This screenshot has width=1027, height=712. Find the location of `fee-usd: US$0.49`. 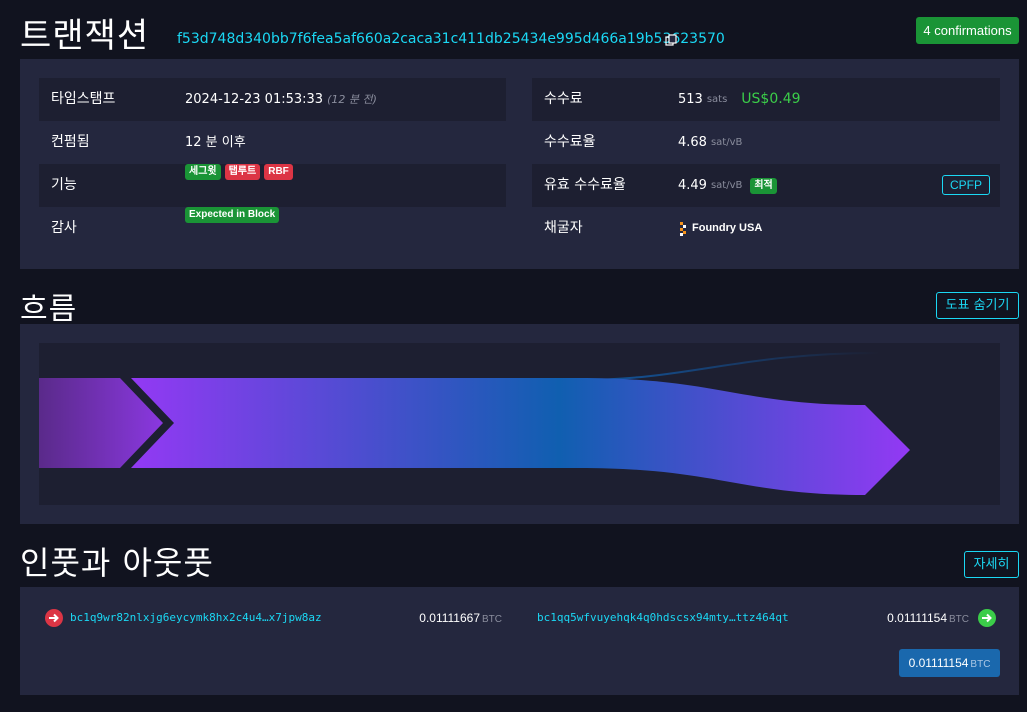

fee-usd: US$0.49 is located at coordinates (771, 99).